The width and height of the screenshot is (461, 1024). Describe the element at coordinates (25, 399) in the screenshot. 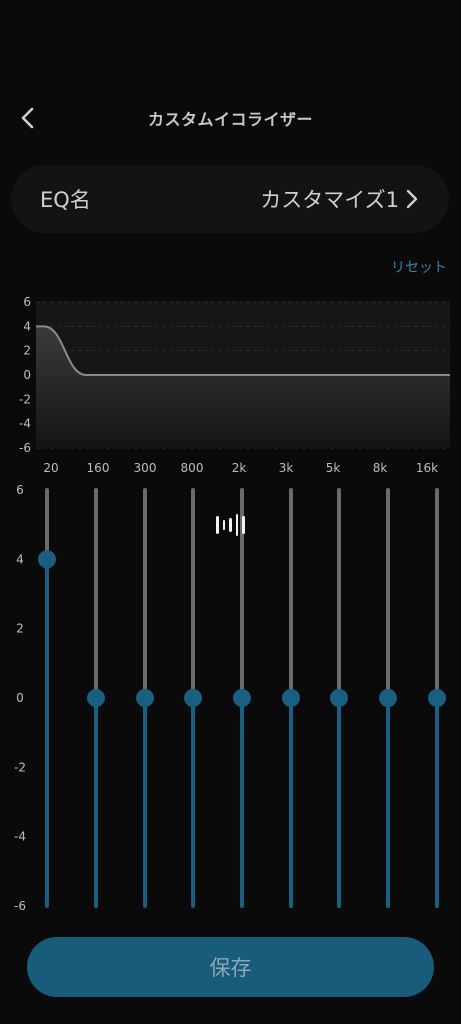

I see `graph-y-tick-label: -2` at that location.